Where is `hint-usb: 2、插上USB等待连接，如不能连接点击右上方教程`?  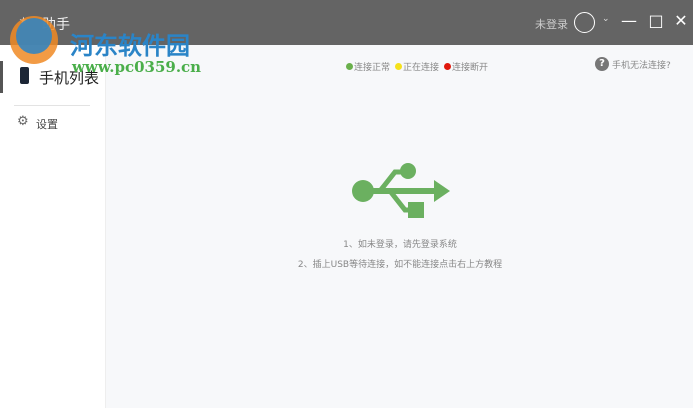
hint-usb: 2、插上USB等待连接，如不能连接点击右上方教程 is located at coordinates (400, 265).